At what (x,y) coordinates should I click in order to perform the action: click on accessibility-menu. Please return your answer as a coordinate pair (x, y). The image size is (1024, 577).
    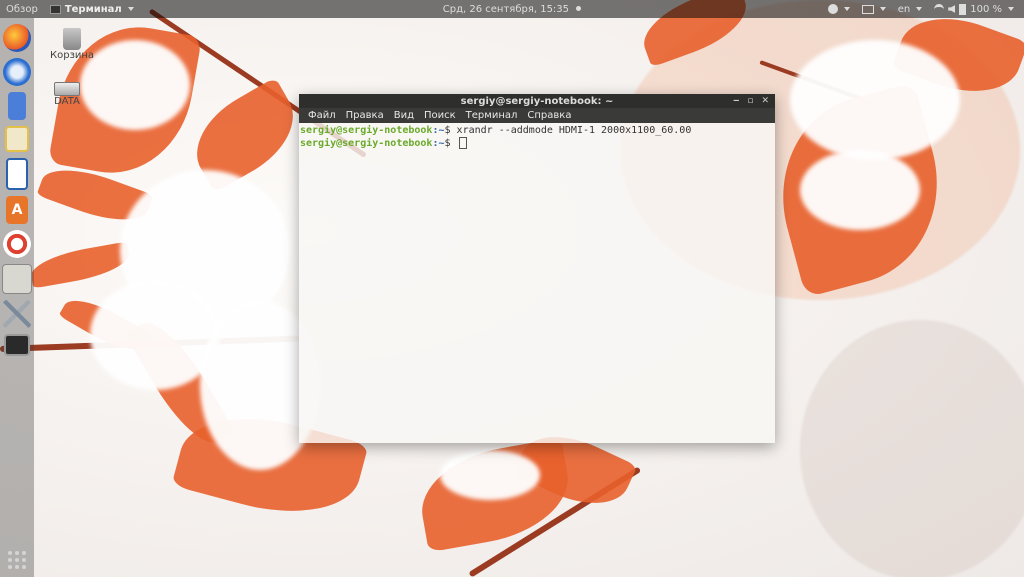
    Looking at the image, I should click on (839, 9).